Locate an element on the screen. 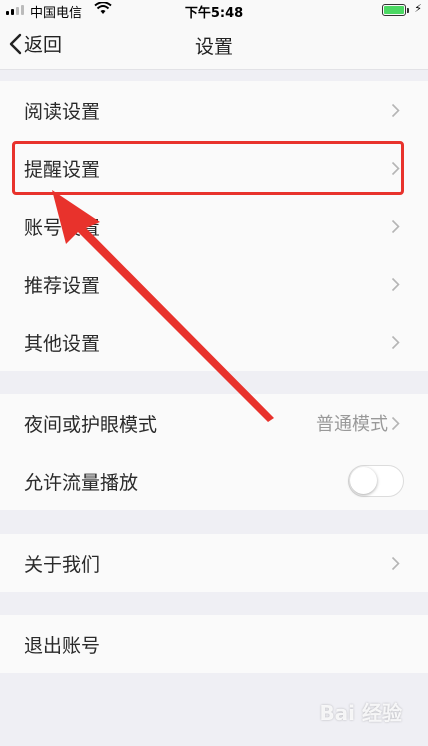 The width and height of the screenshot is (428, 746). navigation-bar: 返回 设置 is located at coordinates (214, 45).